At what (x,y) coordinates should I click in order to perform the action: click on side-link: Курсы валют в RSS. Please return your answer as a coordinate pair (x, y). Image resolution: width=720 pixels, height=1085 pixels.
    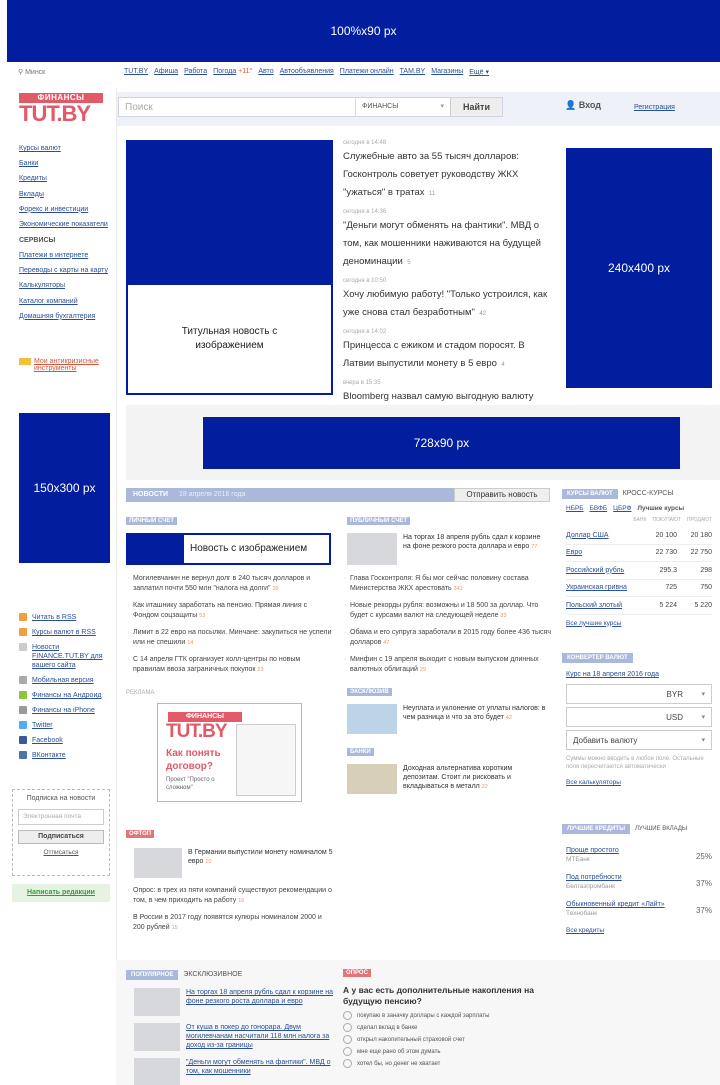
    Looking at the image, I should click on (69, 632).